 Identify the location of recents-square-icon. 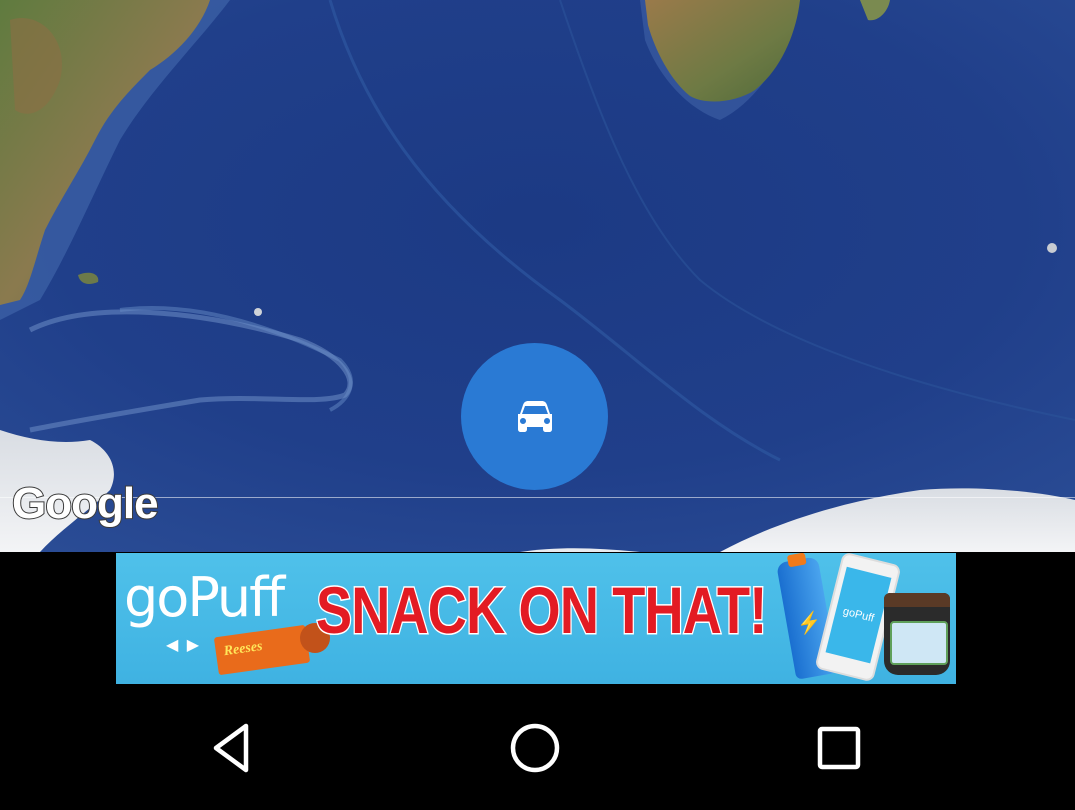
(839, 748).